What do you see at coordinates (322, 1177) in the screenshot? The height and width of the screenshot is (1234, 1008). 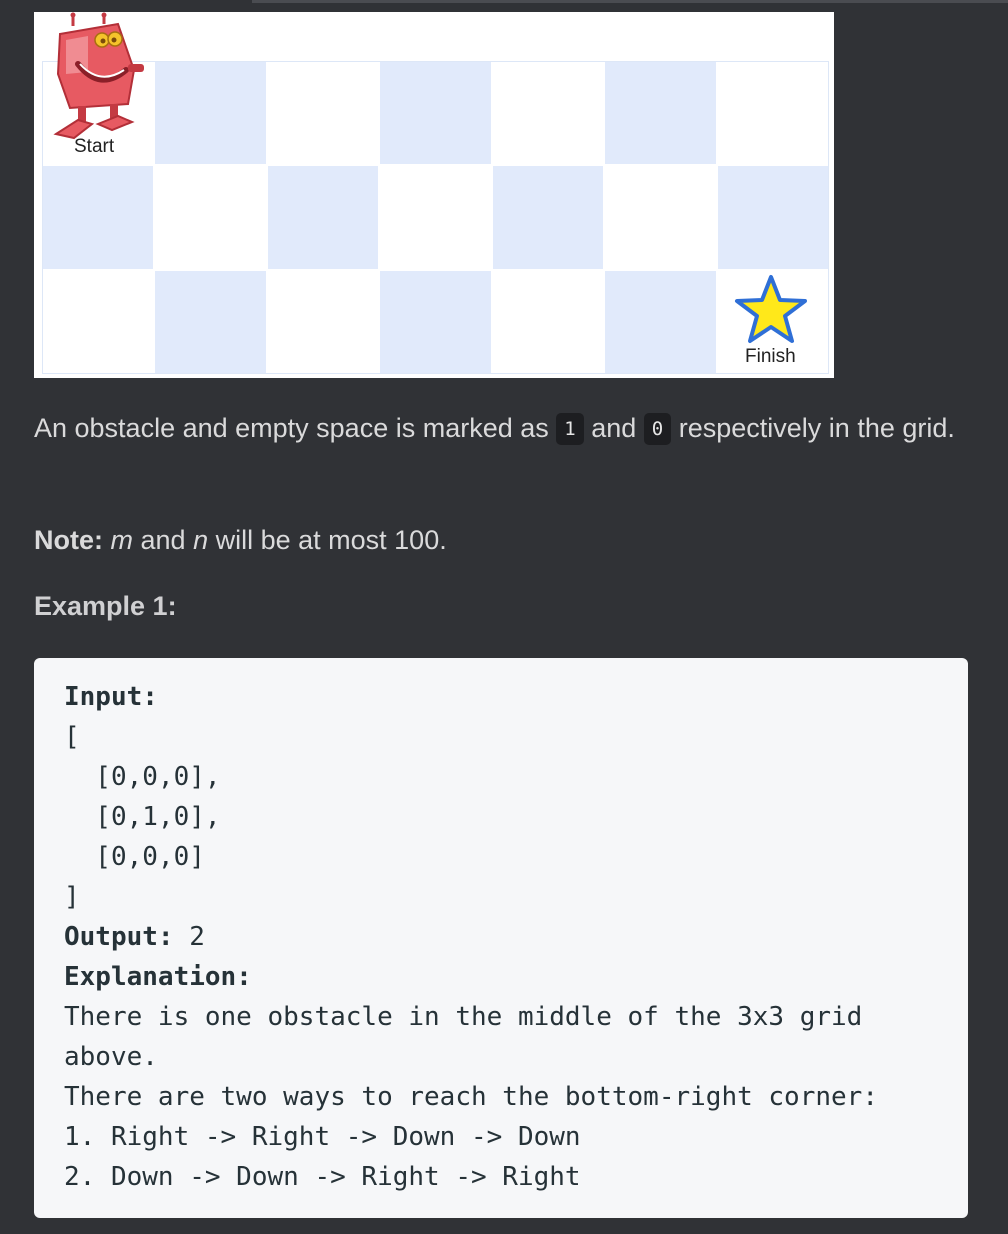 I see `explanation-line: 2. Down -> Down -> Right -> Right` at bounding box center [322, 1177].